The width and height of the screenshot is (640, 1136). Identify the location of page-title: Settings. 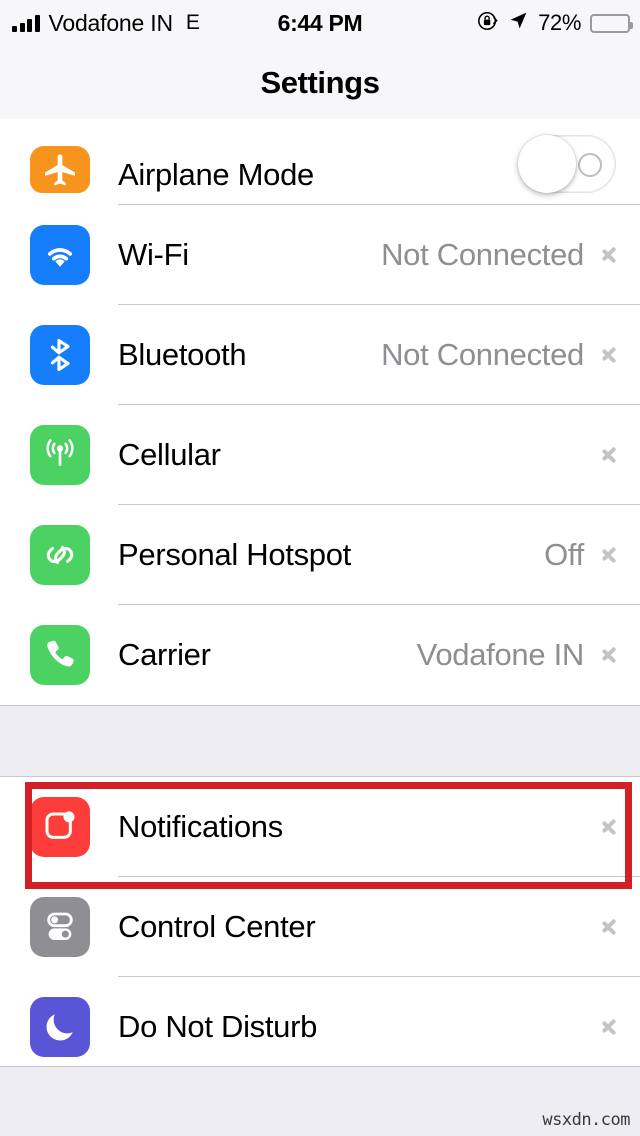
(320, 82).